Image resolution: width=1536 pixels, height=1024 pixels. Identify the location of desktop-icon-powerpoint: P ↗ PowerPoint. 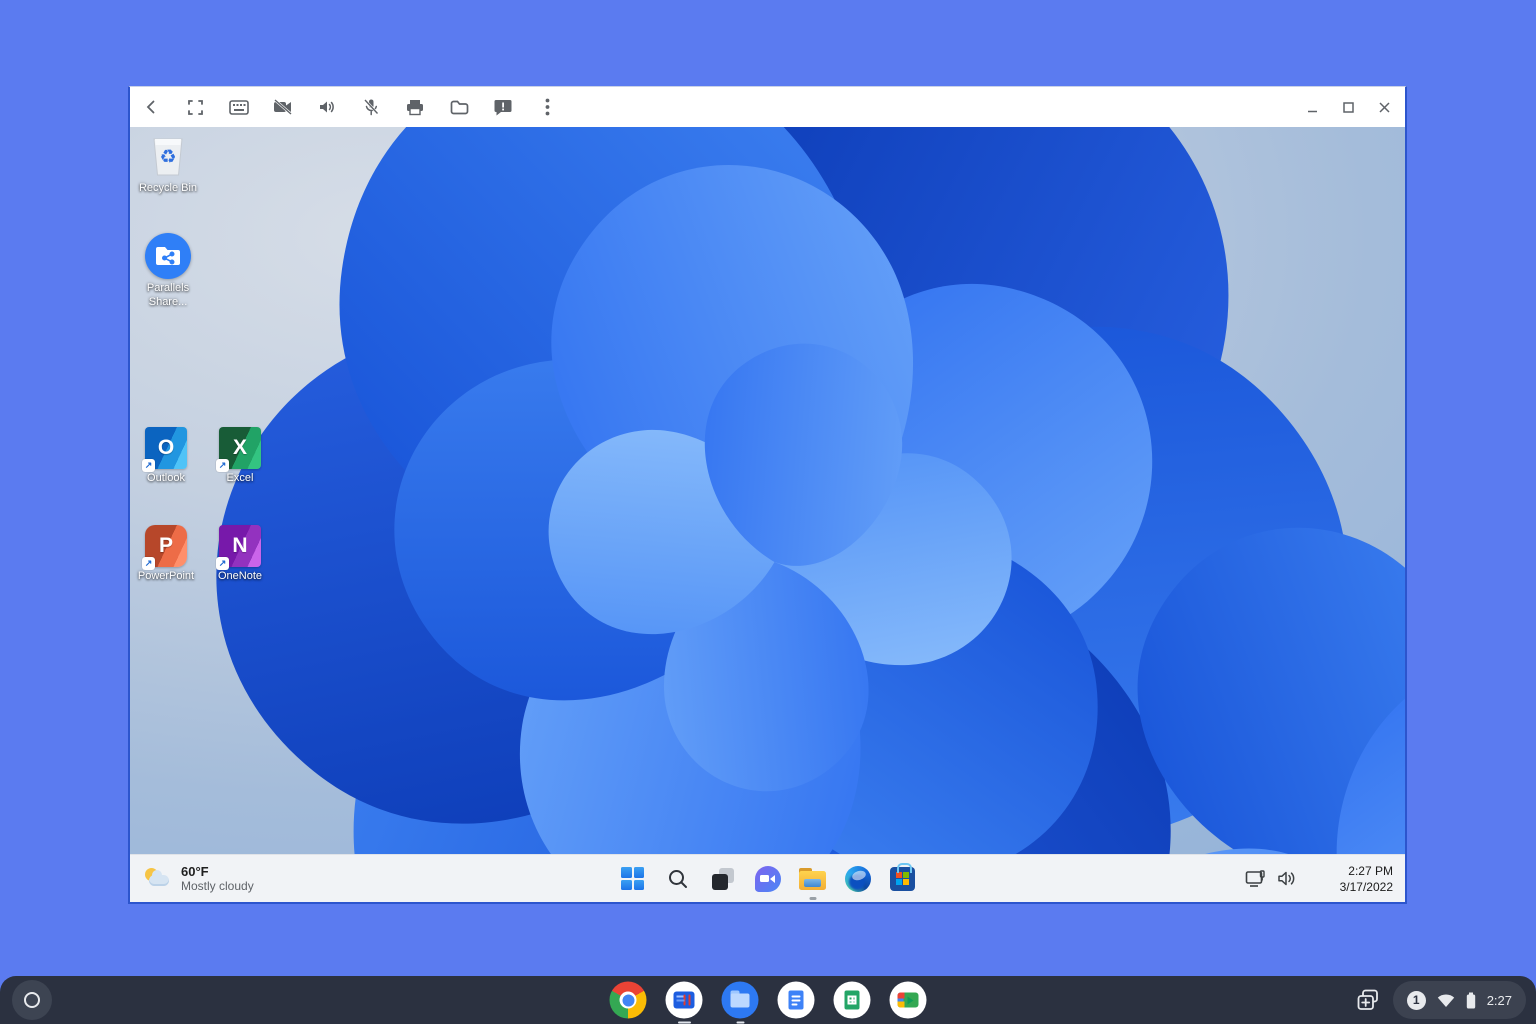
(166, 554).